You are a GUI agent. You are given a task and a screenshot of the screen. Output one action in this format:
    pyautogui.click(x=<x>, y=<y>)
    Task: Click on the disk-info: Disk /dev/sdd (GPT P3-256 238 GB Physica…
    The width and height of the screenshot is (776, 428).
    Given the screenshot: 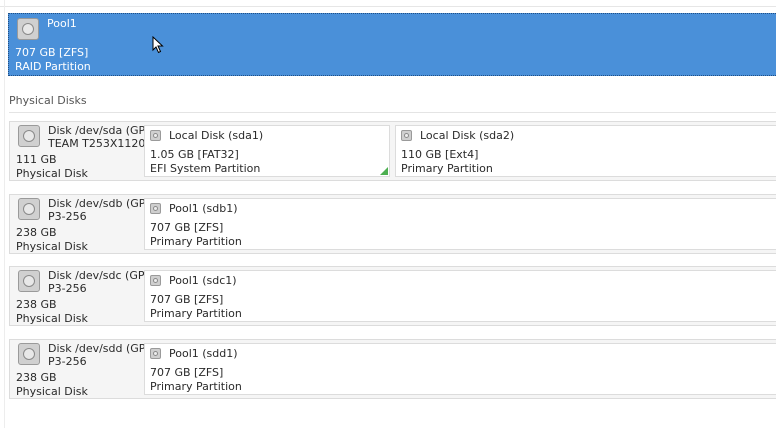 What is the action you would take?
    pyautogui.click(x=77, y=369)
    